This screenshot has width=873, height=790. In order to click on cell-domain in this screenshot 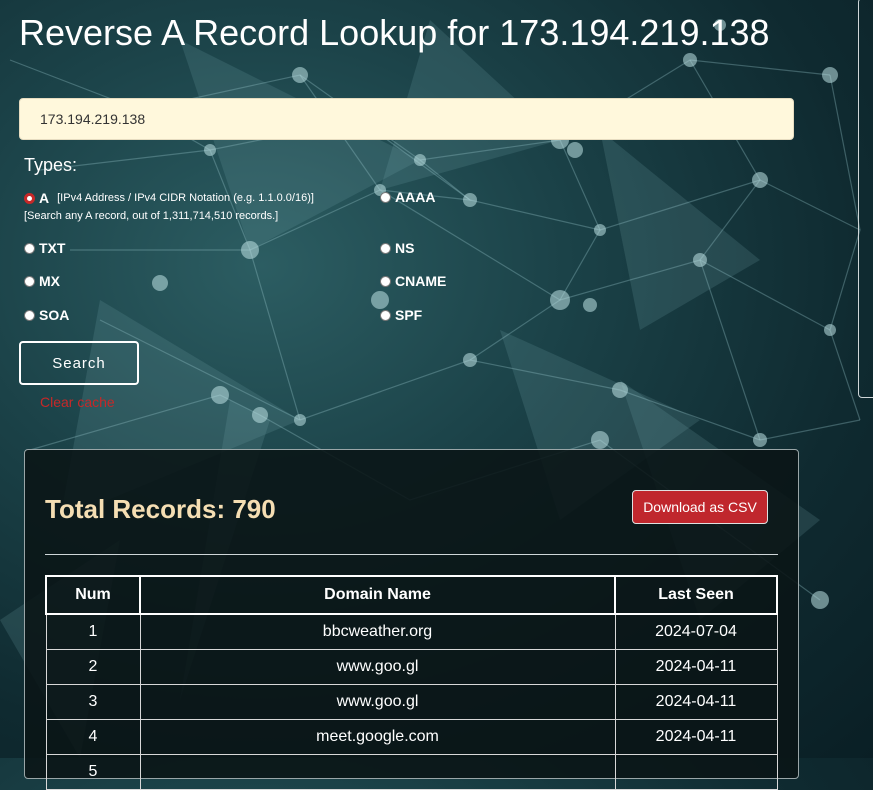, I will do `click(377, 772)`.